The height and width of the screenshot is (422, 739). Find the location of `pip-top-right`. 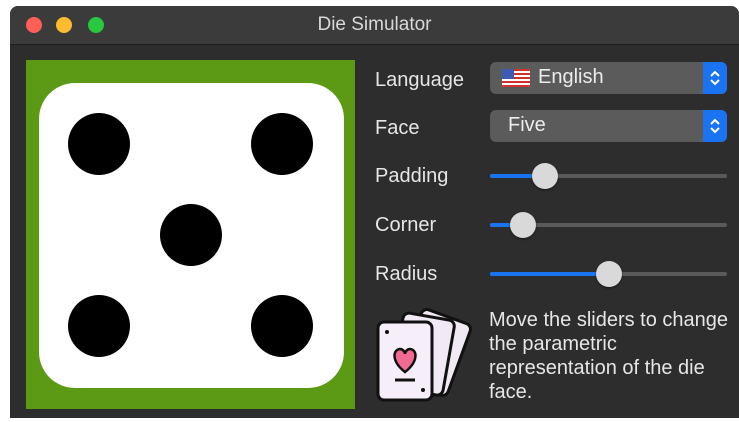

pip-top-right is located at coordinates (282, 144).